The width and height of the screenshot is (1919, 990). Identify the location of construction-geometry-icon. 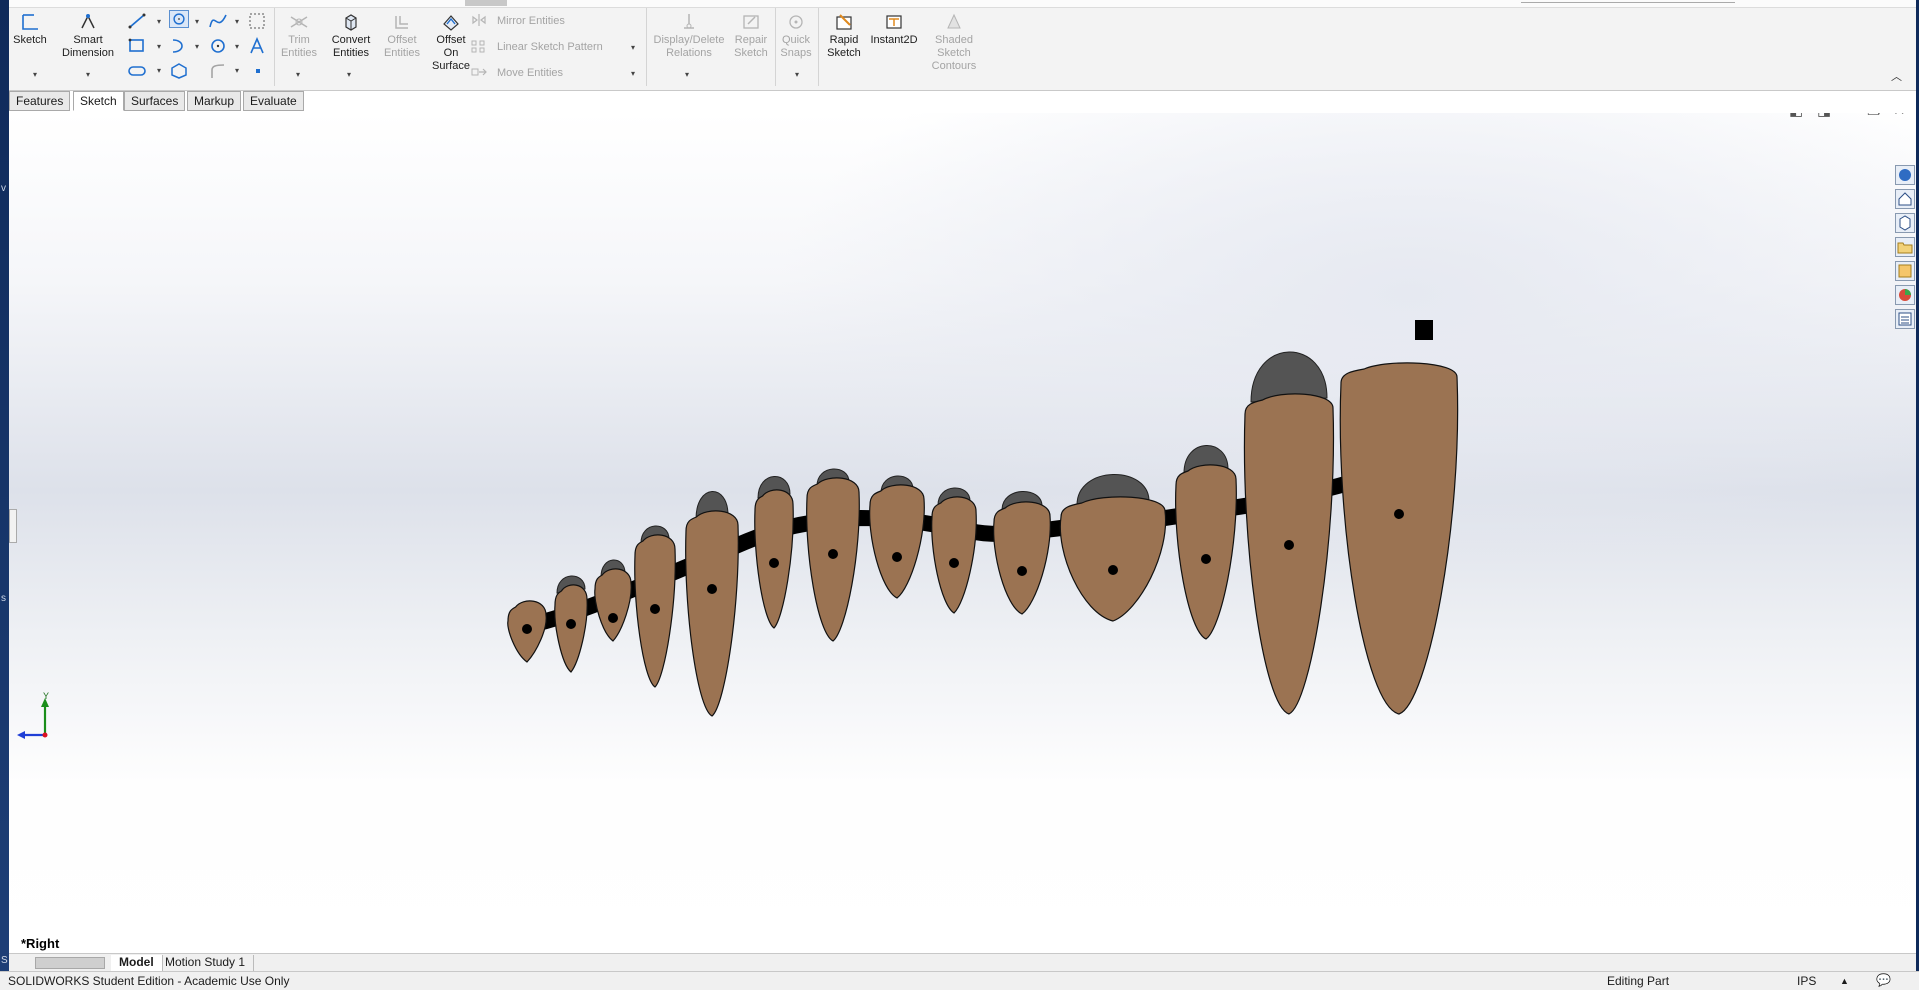
(257, 21).